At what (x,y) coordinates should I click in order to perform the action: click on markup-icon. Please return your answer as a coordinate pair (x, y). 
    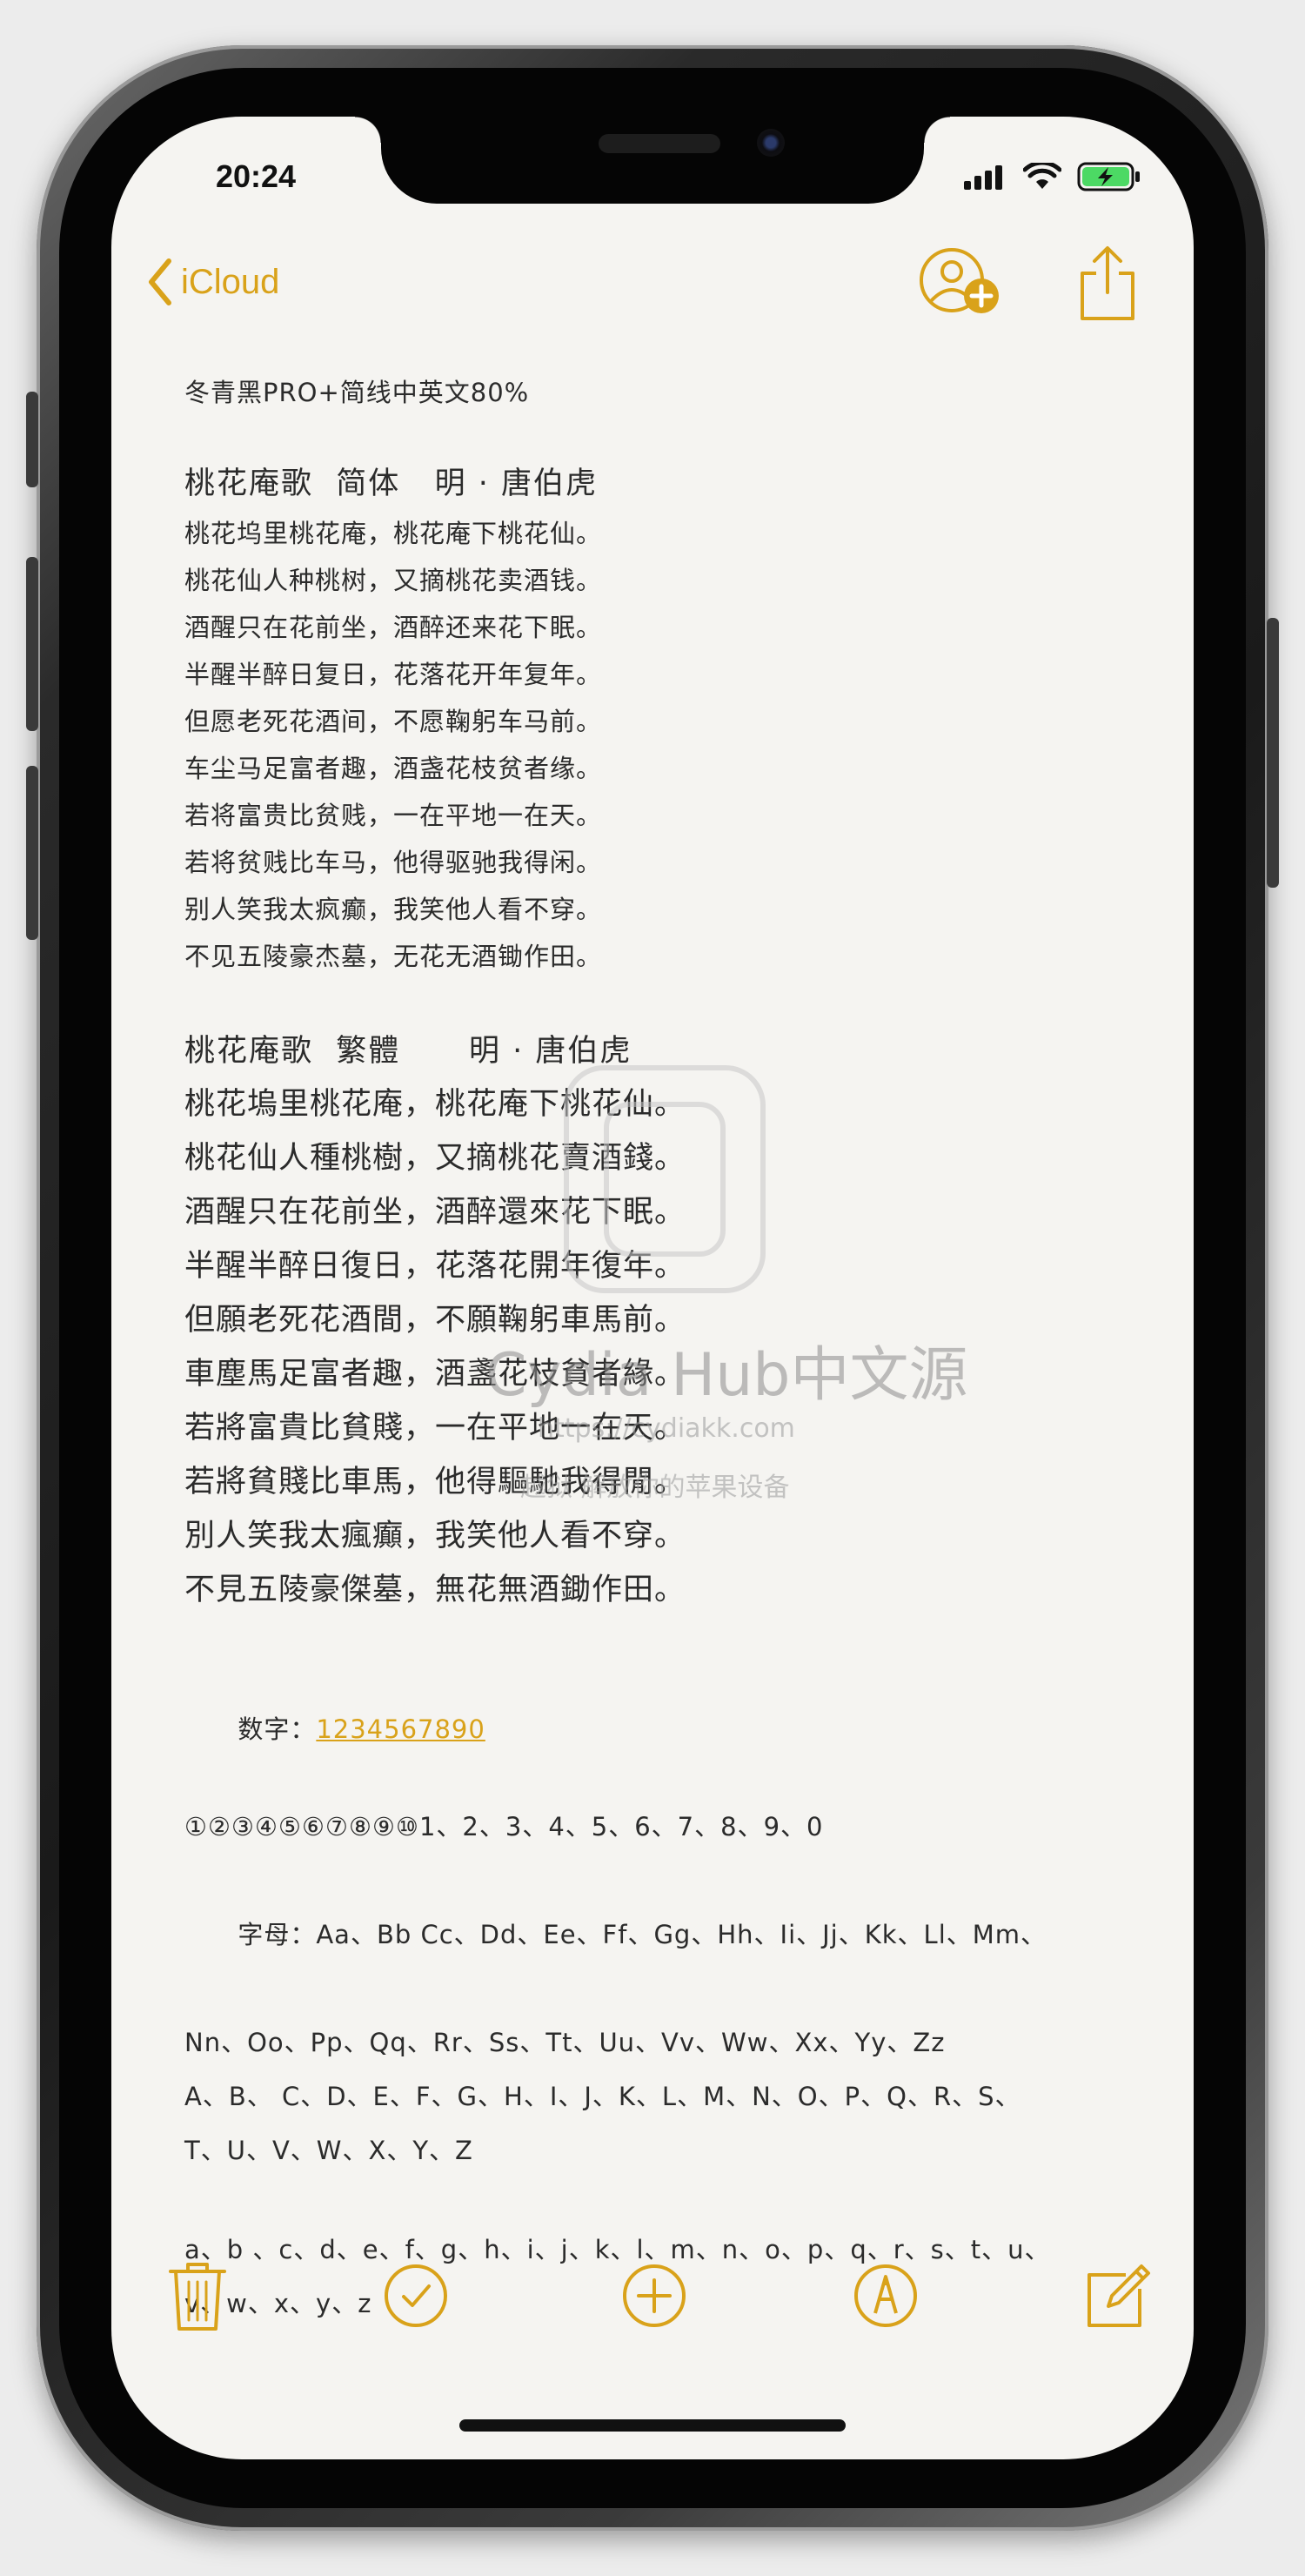
    Looking at the image, I should click on (886, 2296).